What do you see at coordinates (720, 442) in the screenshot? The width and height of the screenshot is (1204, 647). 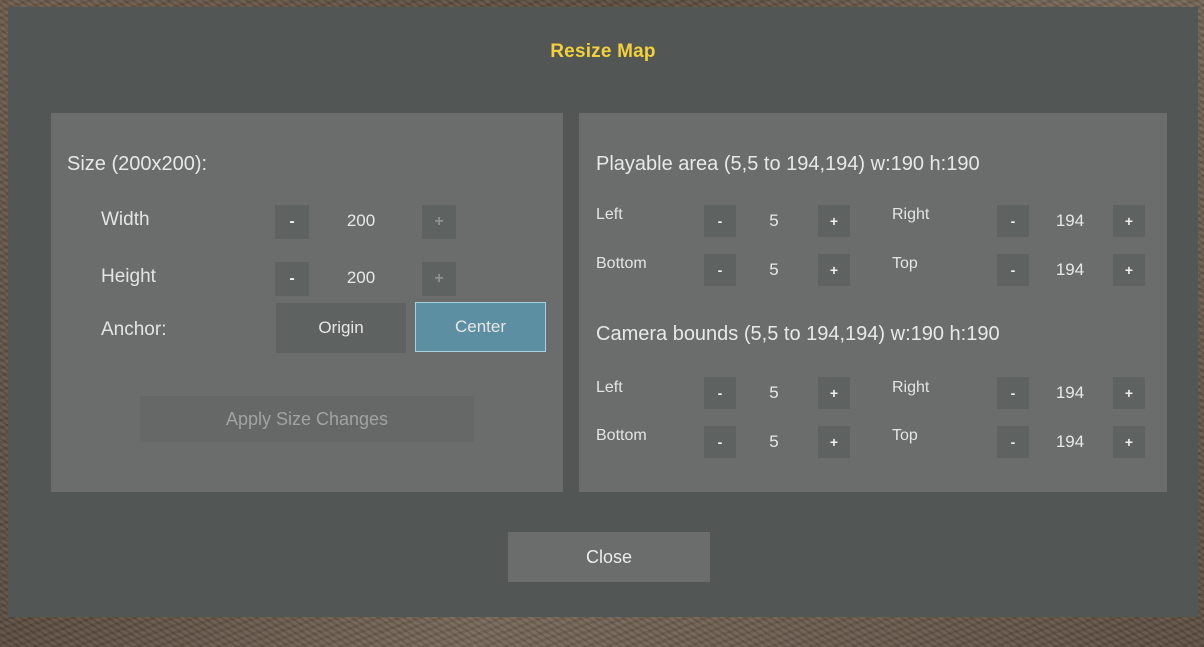 I see `camera-bottom-decrement-button: -` at bounding box center [720, 442].